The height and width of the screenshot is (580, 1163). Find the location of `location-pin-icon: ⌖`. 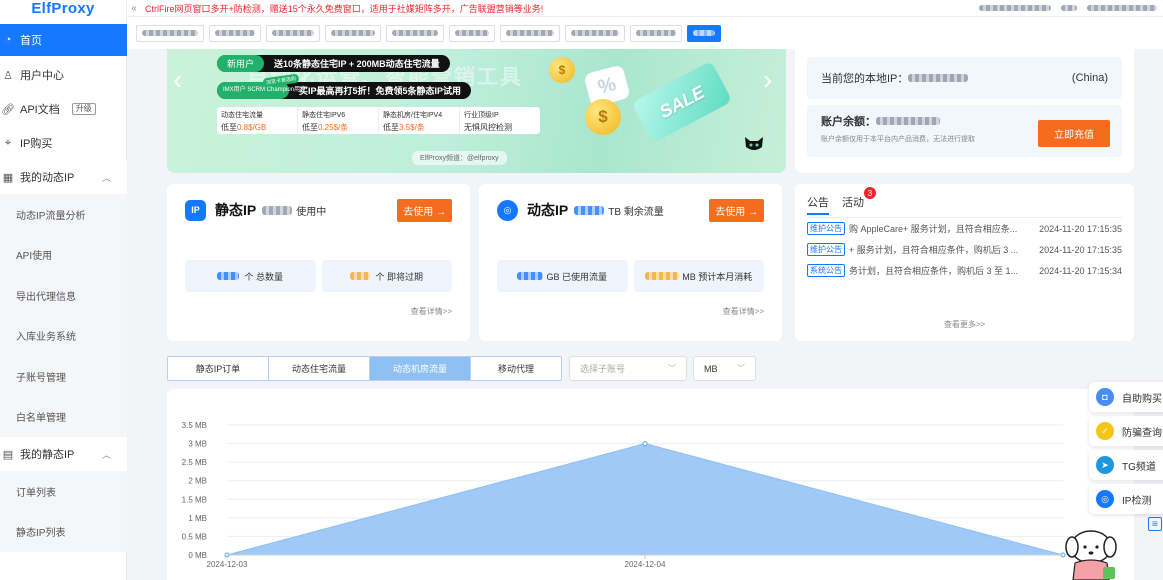

location-pin-icon: ⌖ is located at coordinates (8, 142).